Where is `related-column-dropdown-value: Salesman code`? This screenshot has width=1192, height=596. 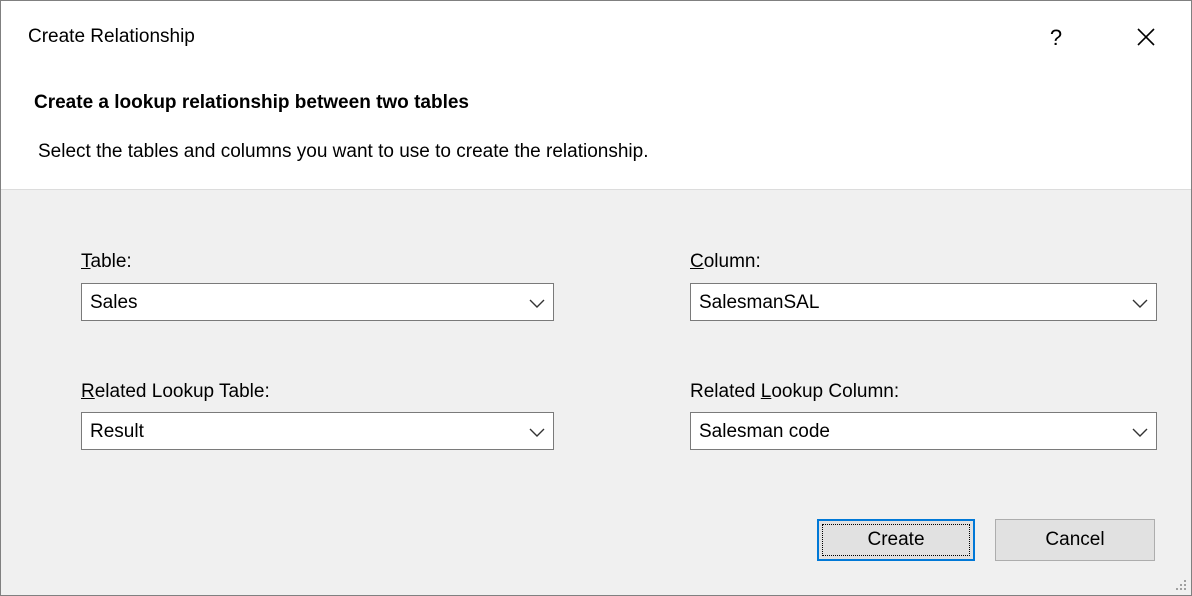
related-column-dropdown-value: Salesman code is located at coordinates (764, 431).